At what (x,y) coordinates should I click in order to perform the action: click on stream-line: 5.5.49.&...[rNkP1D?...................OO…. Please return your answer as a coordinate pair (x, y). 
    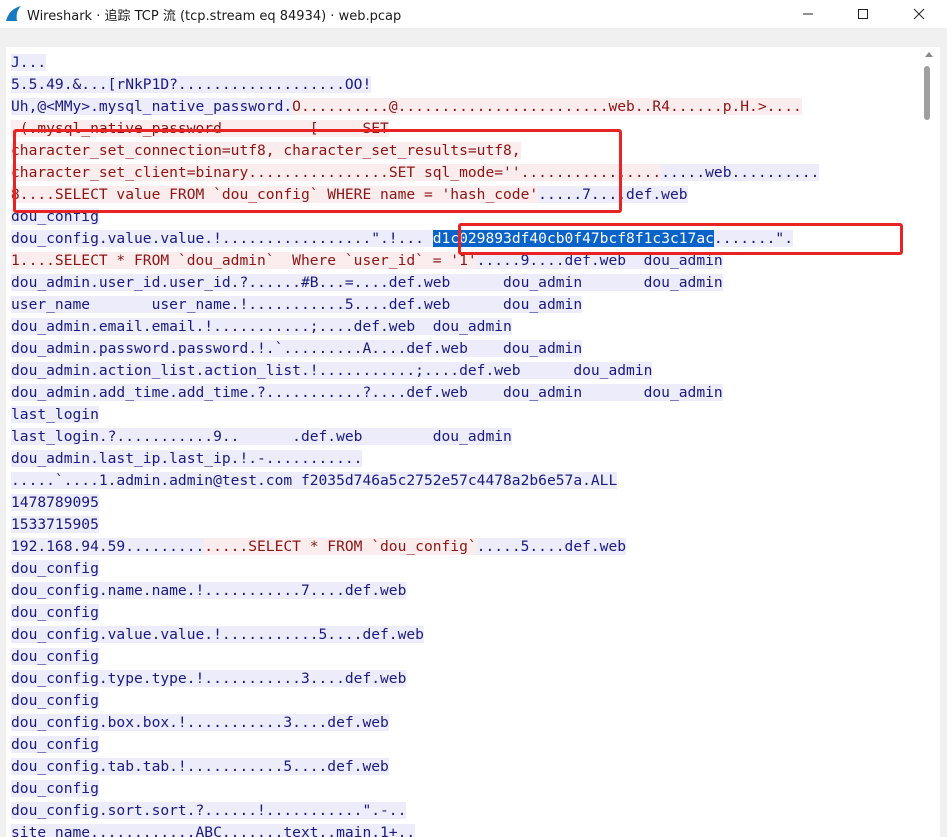
    Looking at the image, I should click on (415, 85).